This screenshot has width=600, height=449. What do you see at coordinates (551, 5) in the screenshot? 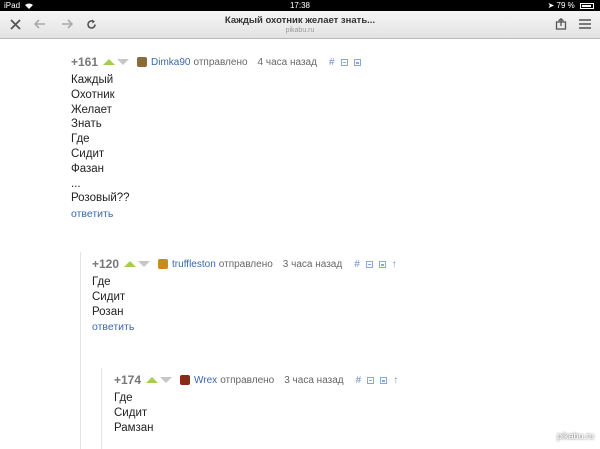
I see `location-icon: ➤` at bounding box center [551, 5].